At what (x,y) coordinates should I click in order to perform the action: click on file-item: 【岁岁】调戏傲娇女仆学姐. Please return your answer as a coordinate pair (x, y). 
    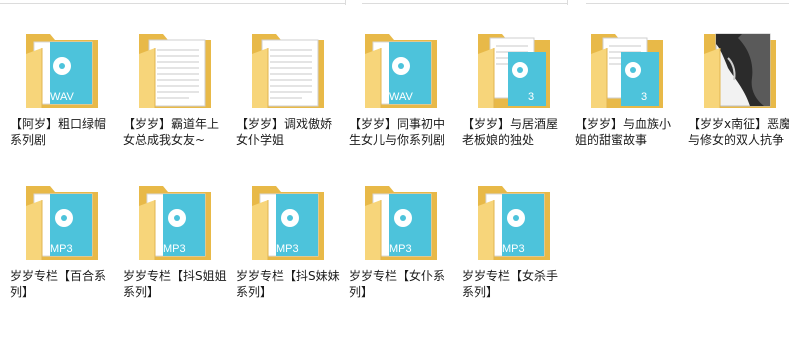
    Looking at the image, I should click on (288, 103).